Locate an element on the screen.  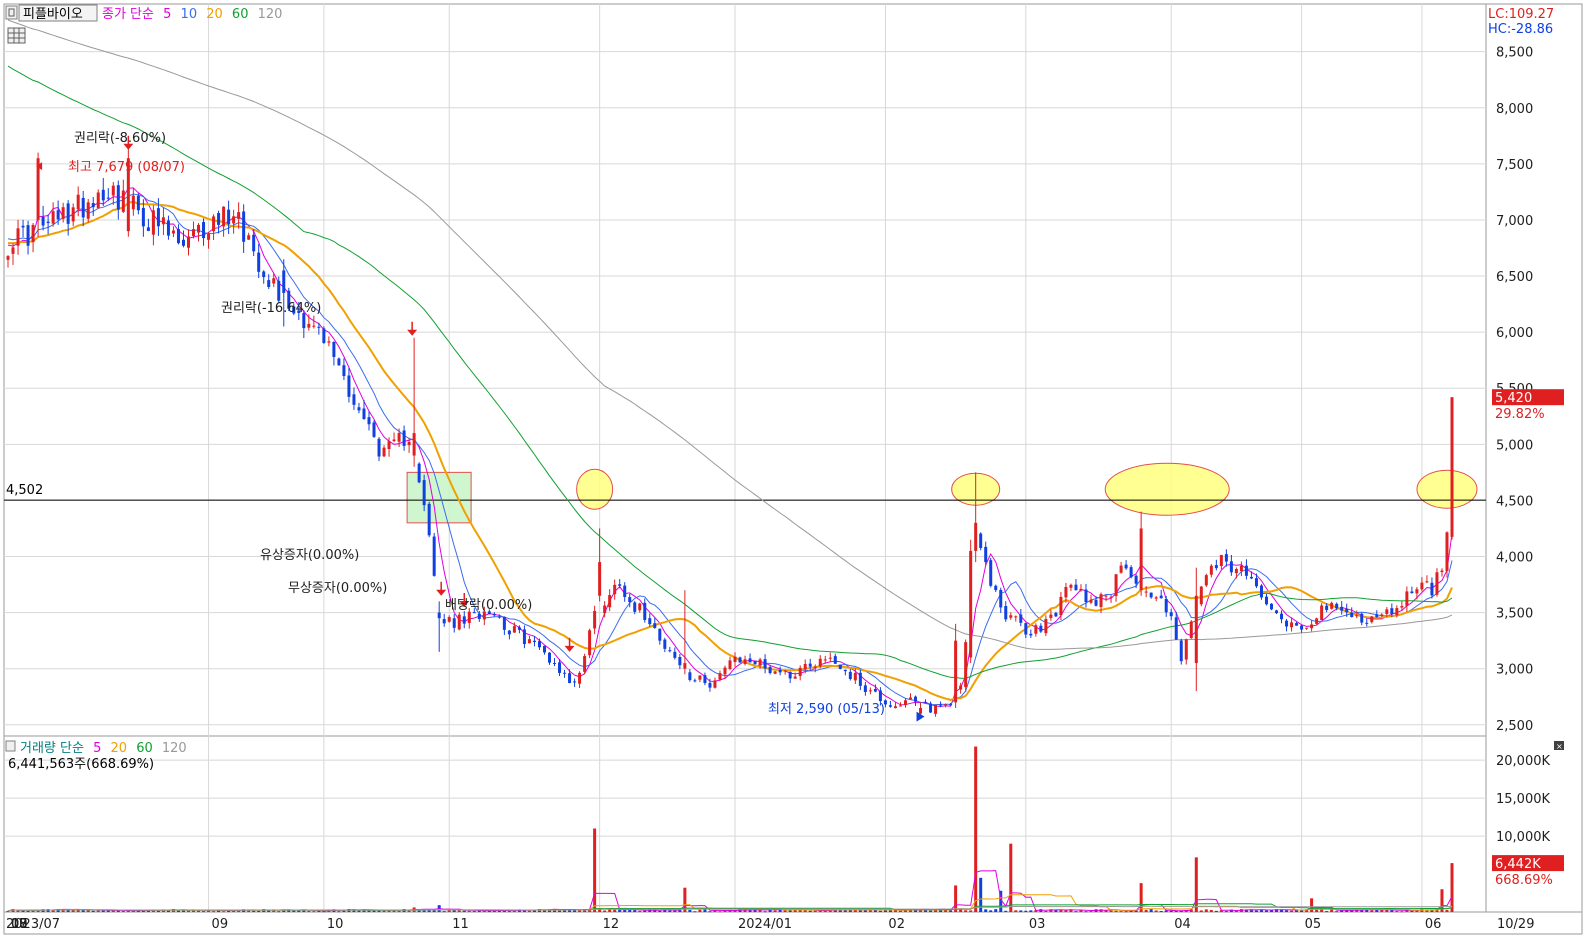
volume-ma-legend: 거래량 단순 5 20 60 120 is located at coordinates (103, 748).